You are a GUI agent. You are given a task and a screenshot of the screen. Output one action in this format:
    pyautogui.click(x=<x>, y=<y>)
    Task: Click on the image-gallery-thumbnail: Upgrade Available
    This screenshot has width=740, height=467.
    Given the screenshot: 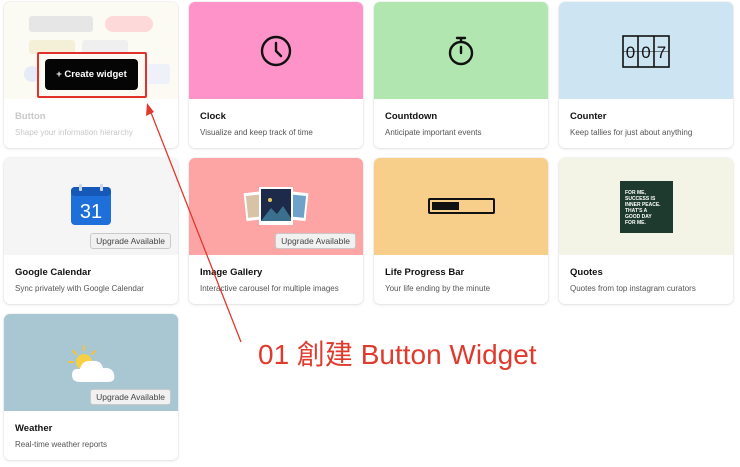 What is the action you would take?
    pyautogui.click(x=276, y=206)
    